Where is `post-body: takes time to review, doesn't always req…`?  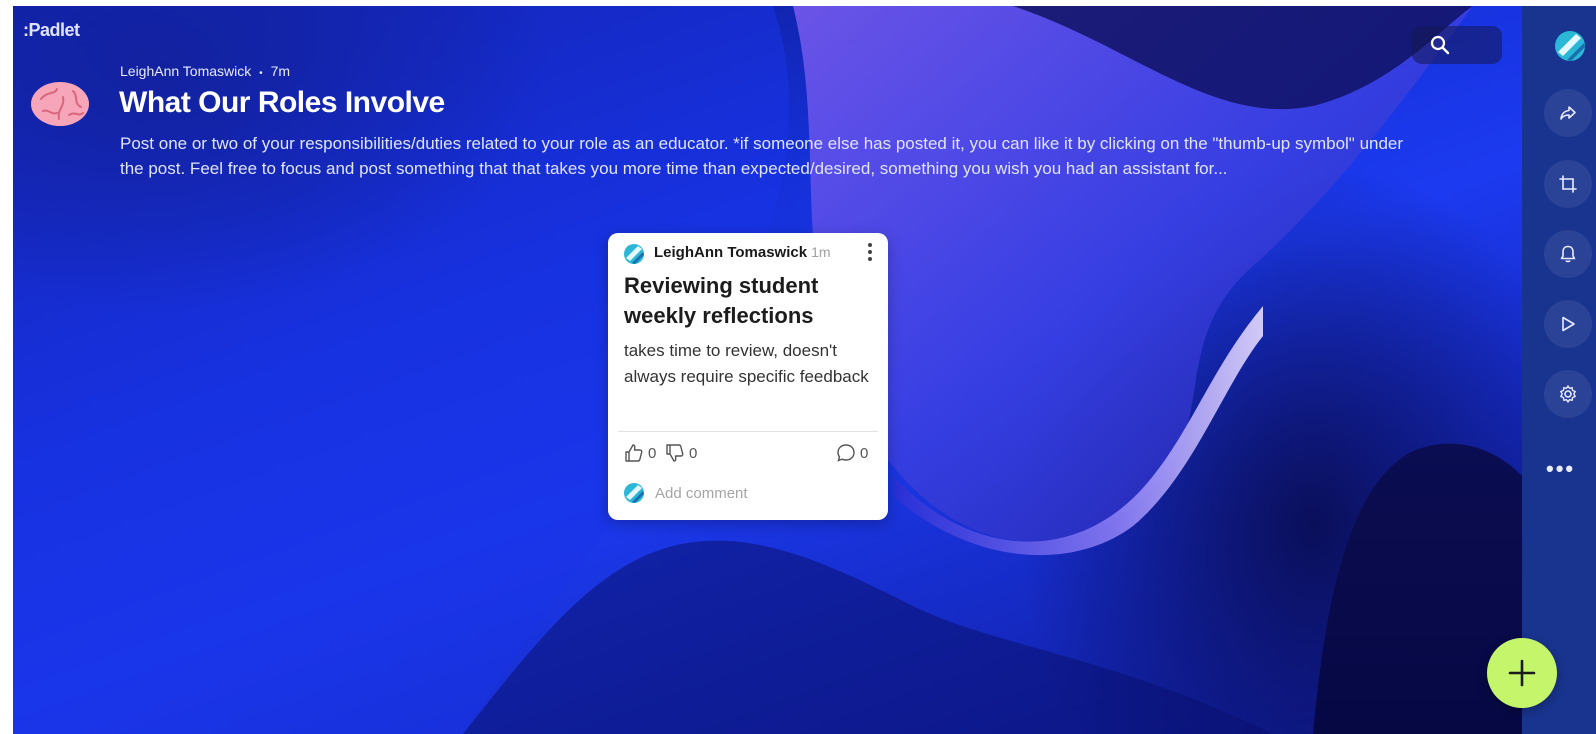
post-body: takes time to review, doesn't always req… is located at coordinates (746, 363).